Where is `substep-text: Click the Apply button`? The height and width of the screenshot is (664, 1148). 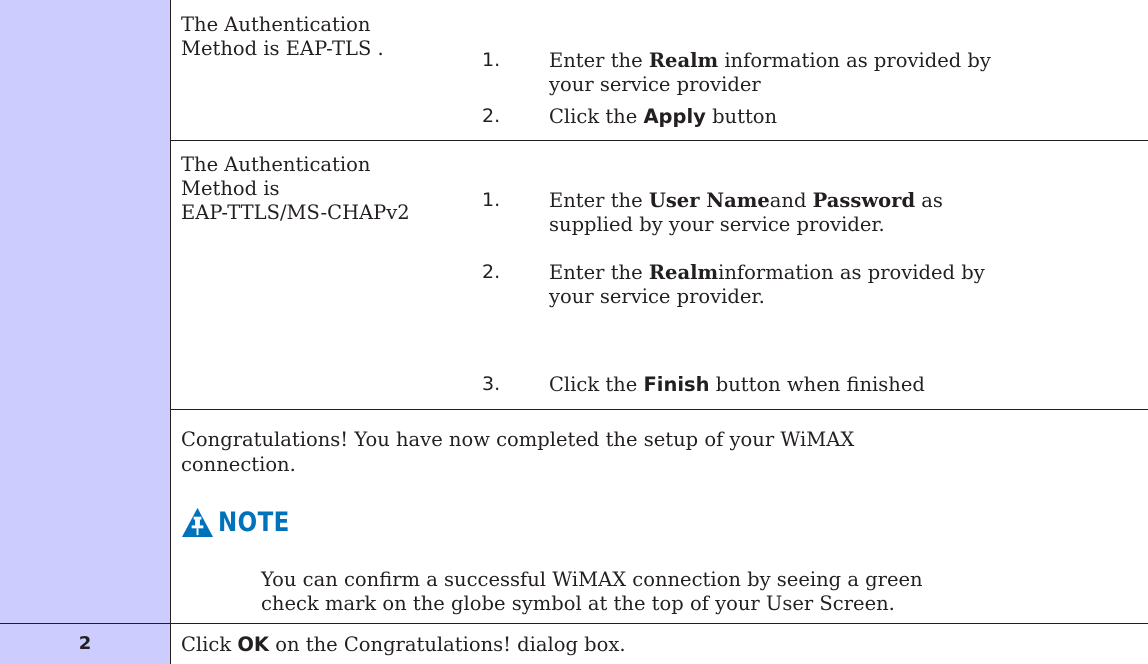 substep-text: Click the Apply button is located at coordinates (663, 116).